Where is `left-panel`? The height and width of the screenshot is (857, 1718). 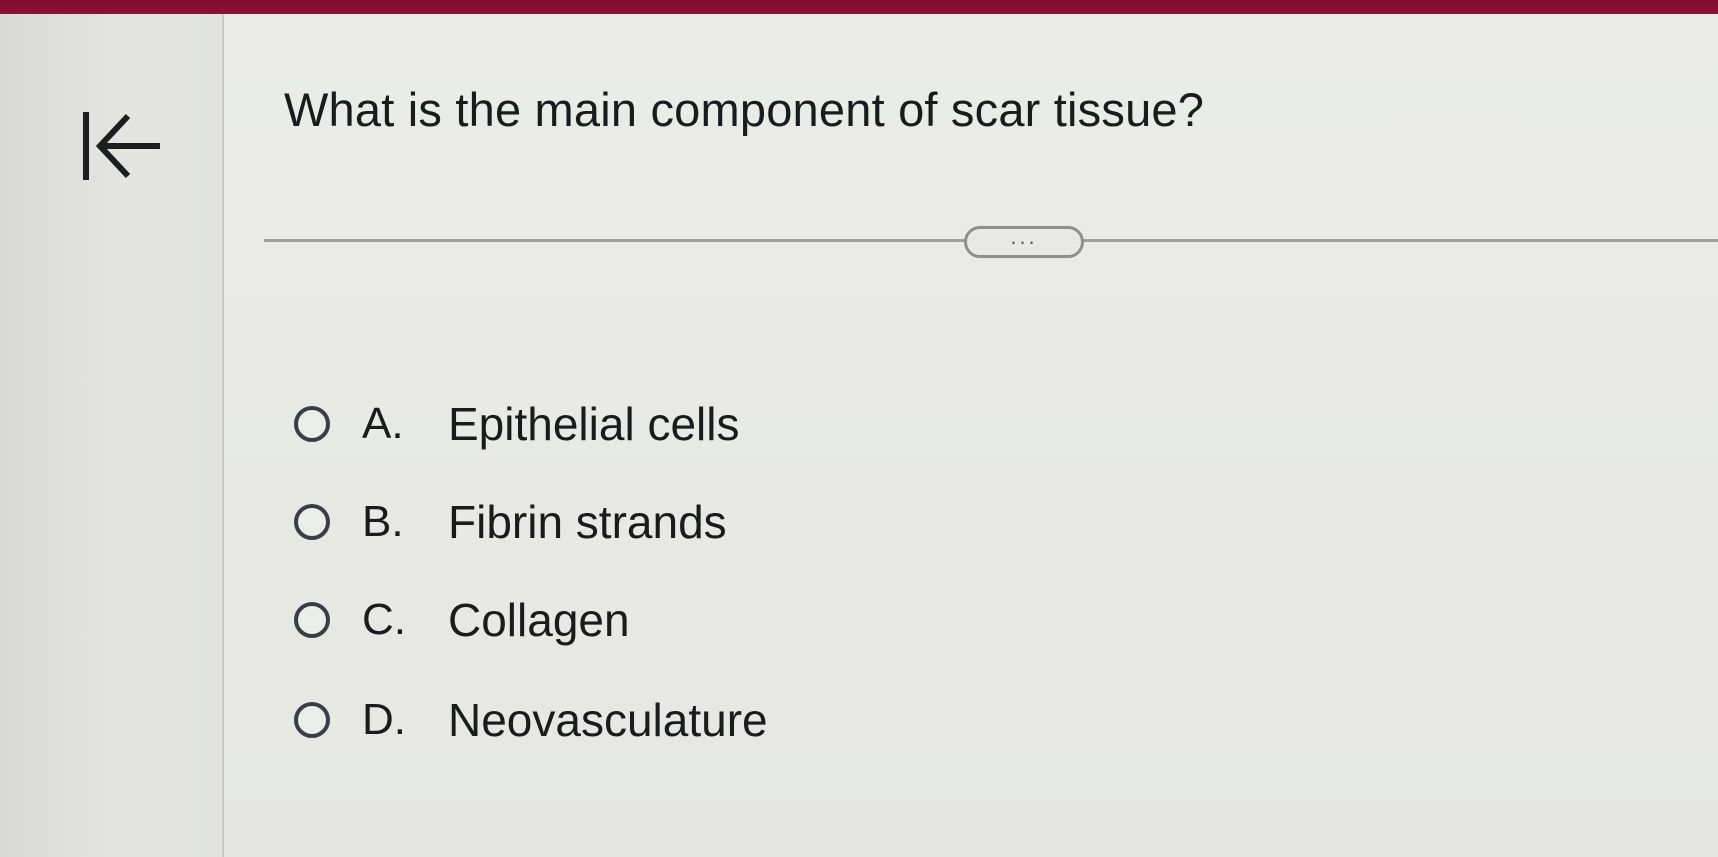 left-panel is located at coordinates (112, 435).